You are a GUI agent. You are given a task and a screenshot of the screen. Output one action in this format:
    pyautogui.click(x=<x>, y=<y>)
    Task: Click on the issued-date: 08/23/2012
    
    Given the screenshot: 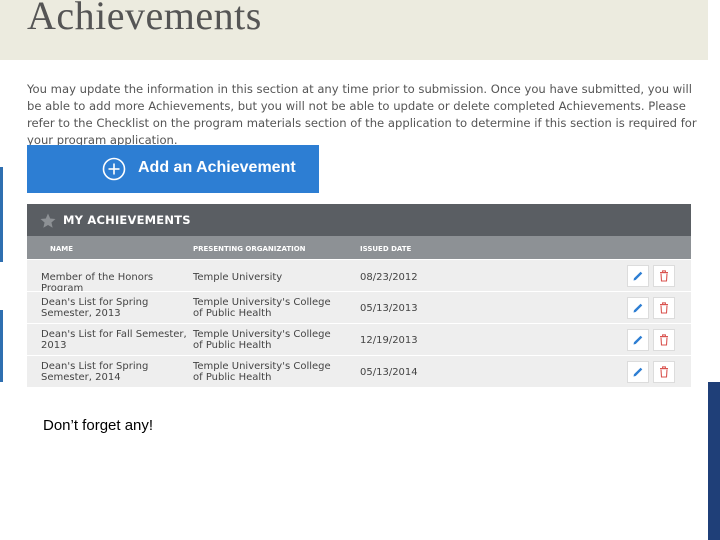 What is the action you would take?
    pyautogui.click(x=389, y=277)
    